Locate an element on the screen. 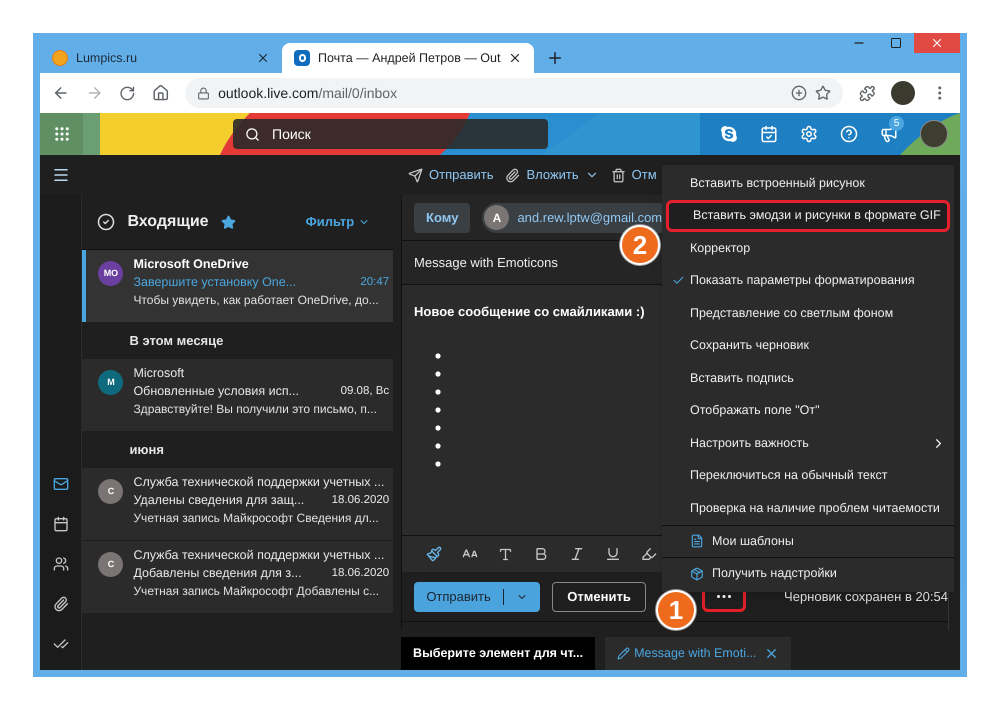 The width and height of the screenshot is (1000, 710). time-text: 09.08, Вс is located at coordinates (365, 391).